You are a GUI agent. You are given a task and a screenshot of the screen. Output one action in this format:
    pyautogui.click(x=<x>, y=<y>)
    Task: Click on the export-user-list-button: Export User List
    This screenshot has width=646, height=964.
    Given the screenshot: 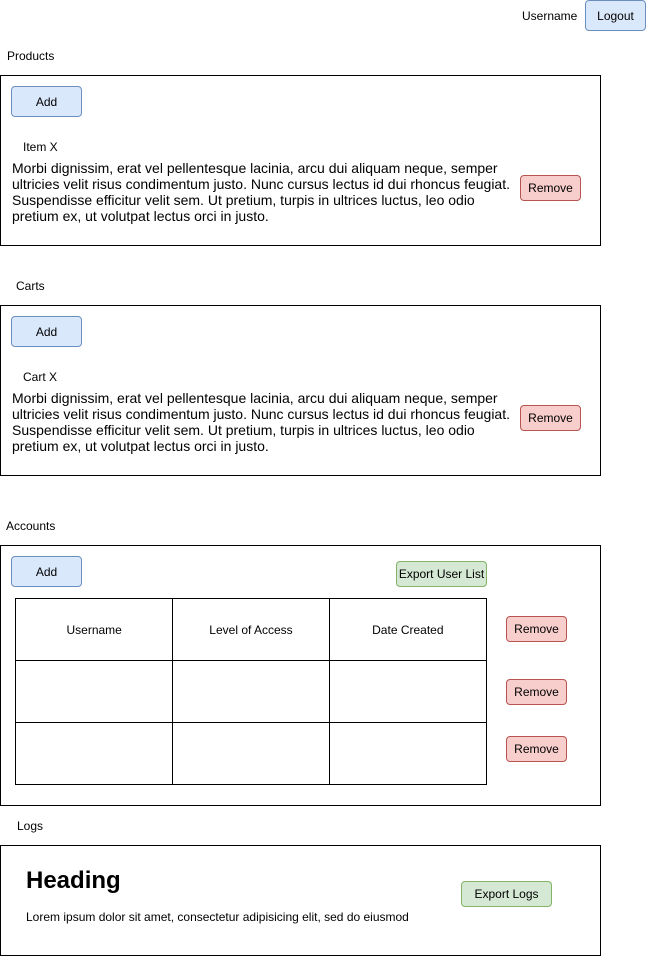 What is the action you would take?
    pyautogui.click(x=441, y=574)
    